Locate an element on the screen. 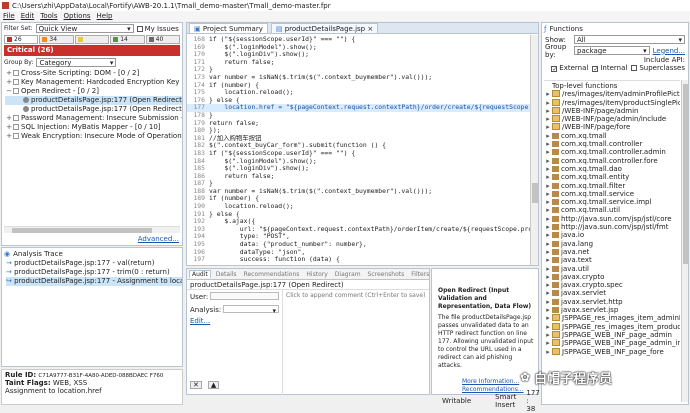  function-tree-item: ▸ com.xq.tmall is located at coordinates (612, 136).